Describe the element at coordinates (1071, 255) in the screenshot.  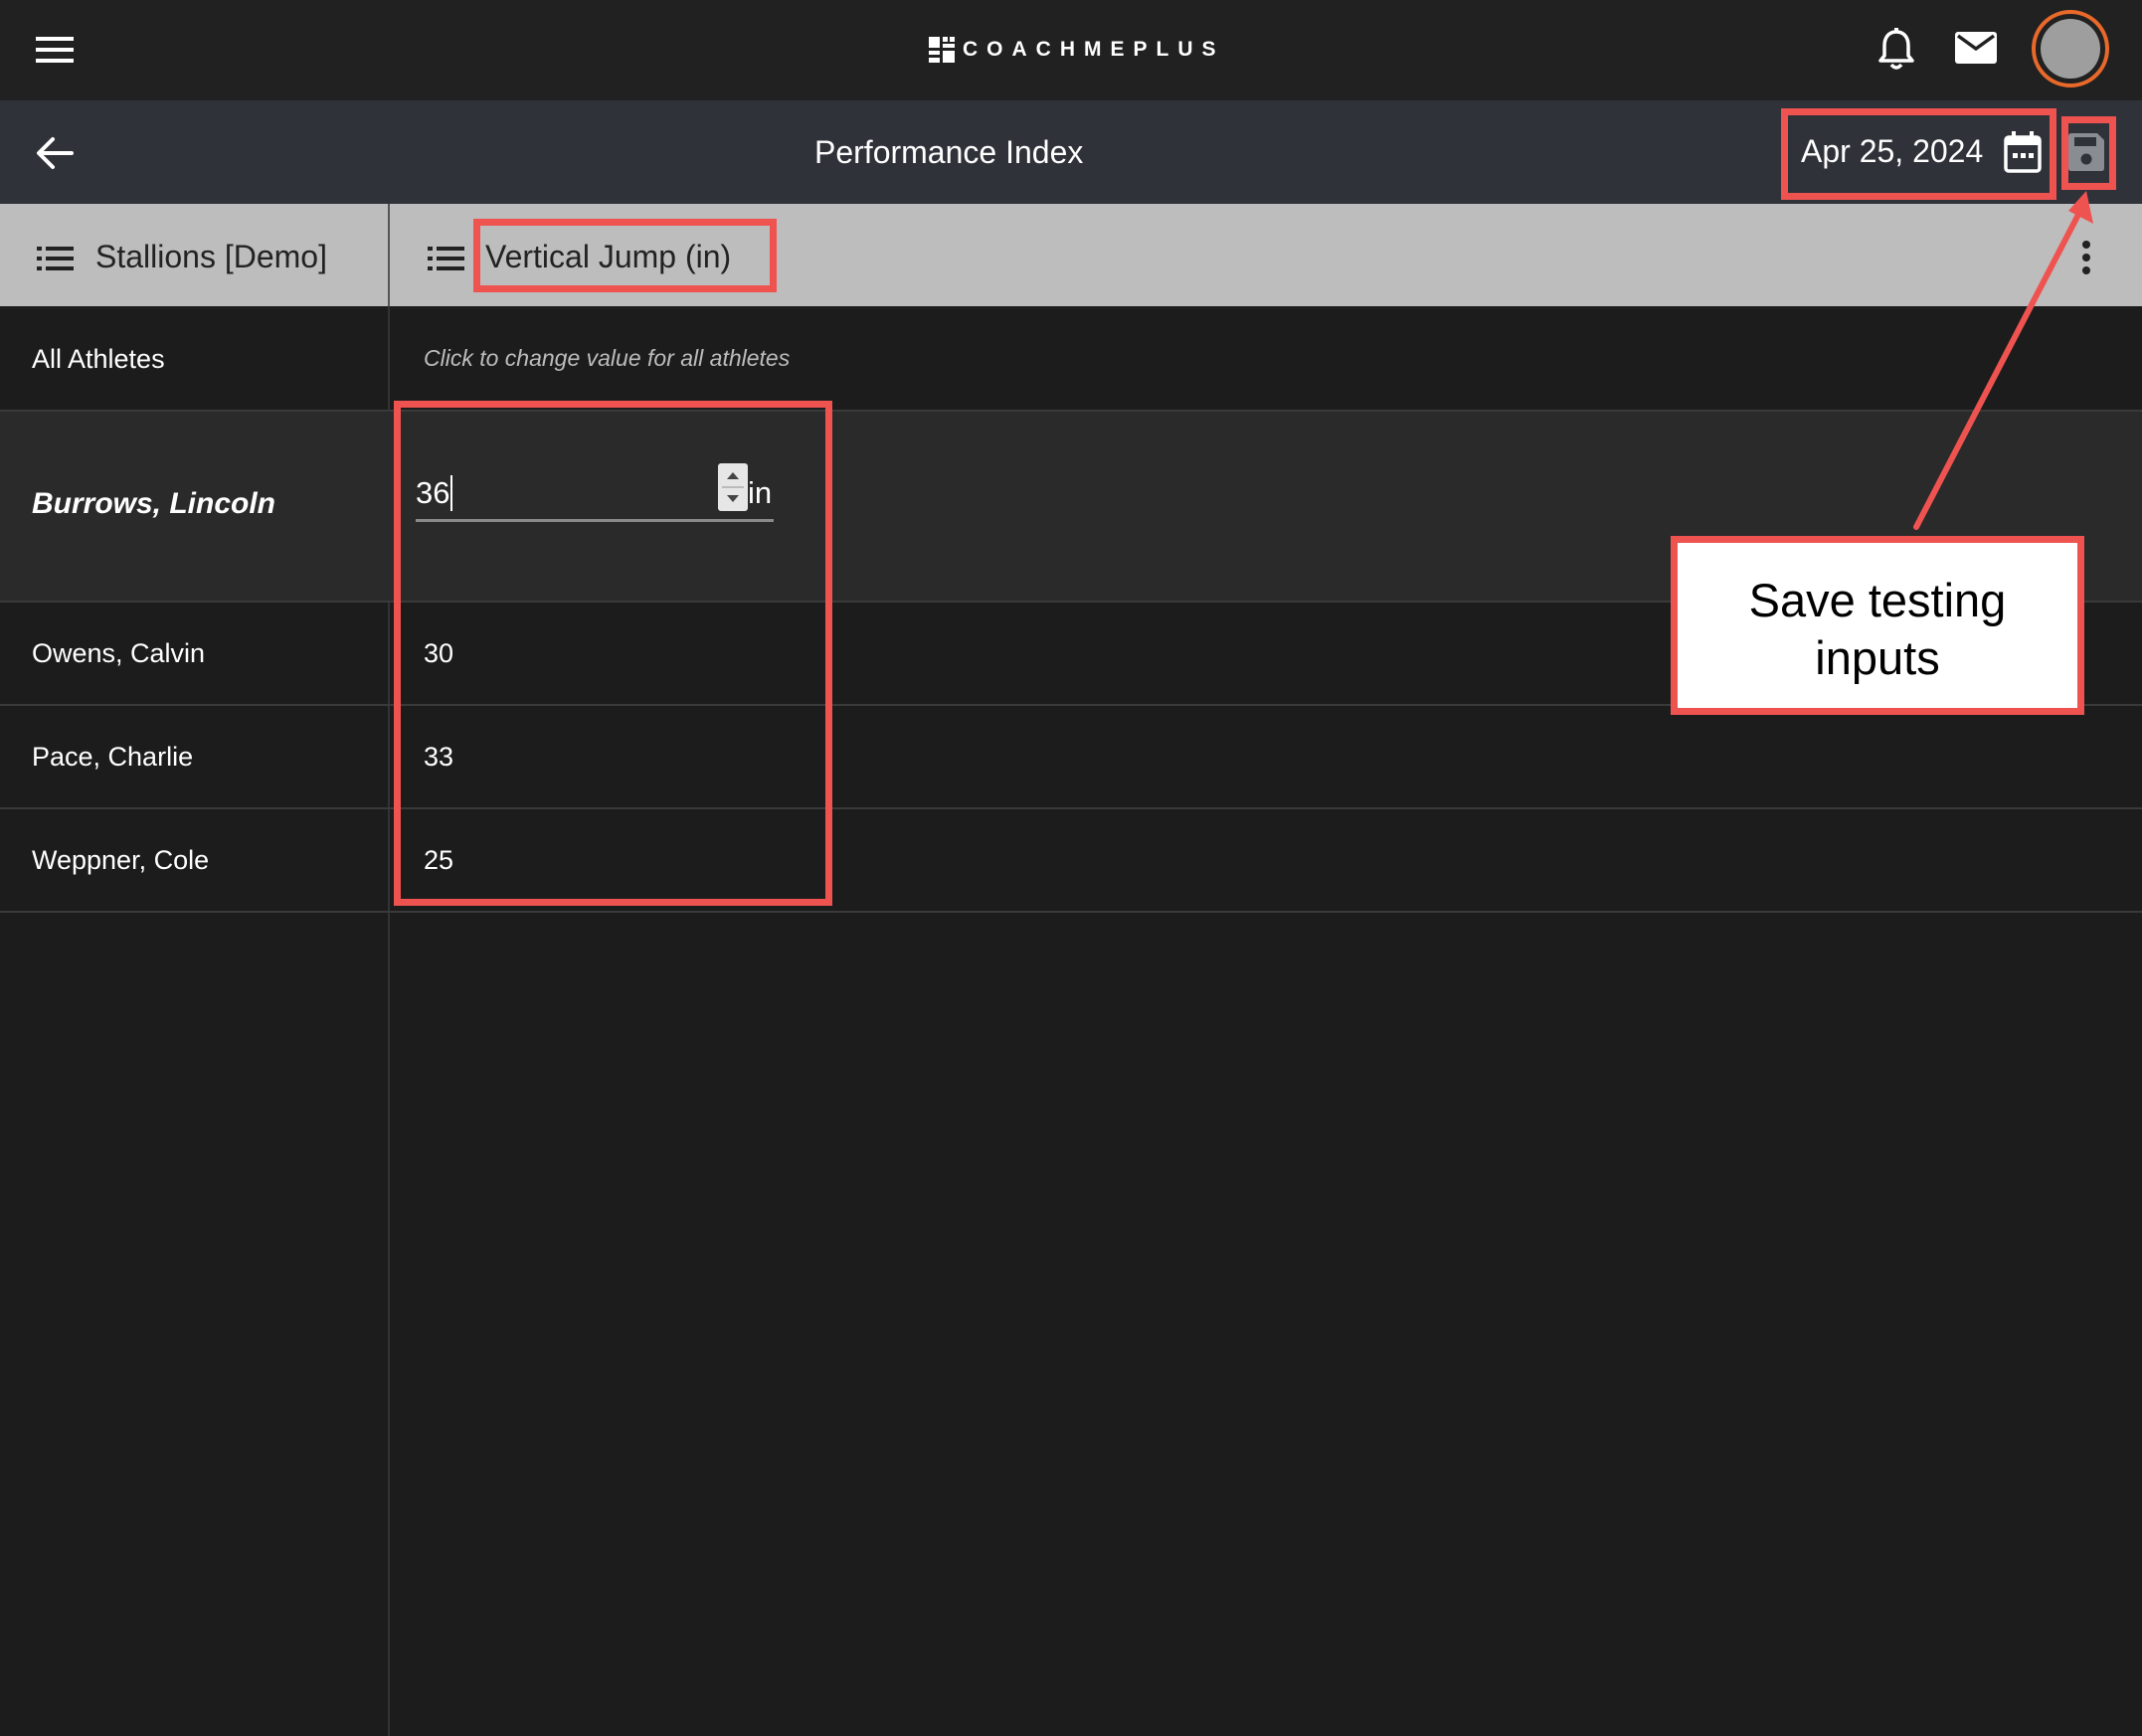
I see `column-header: Stallions [Demo] Vertical Jump (in)` at that location.